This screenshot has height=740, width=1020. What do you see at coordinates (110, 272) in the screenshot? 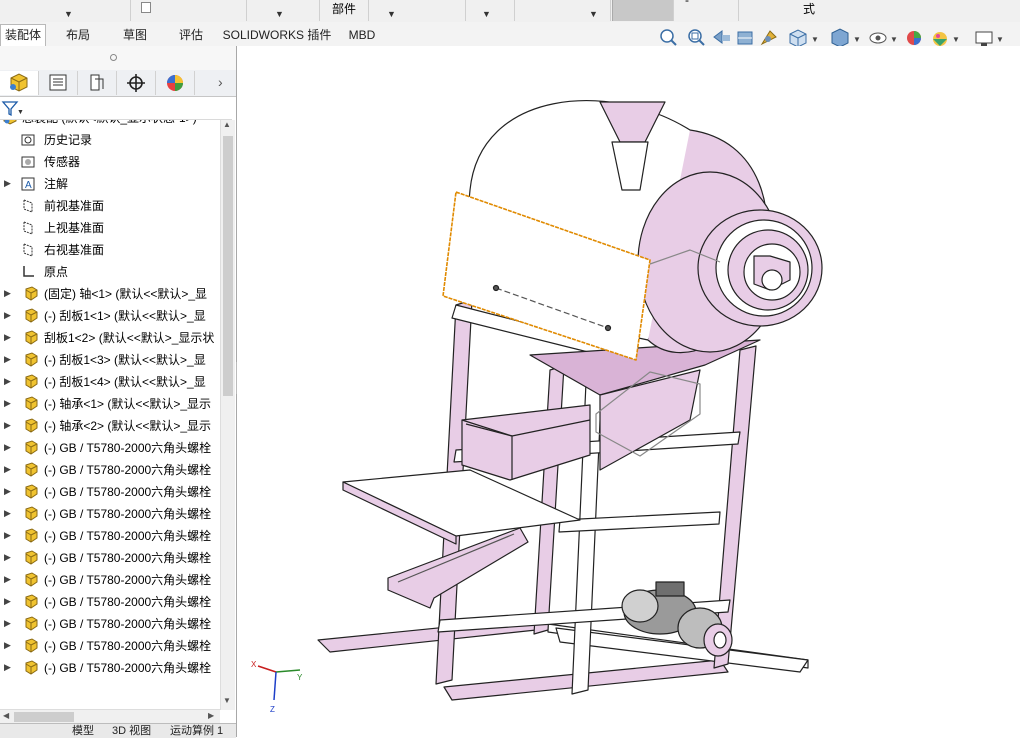
I see `tree-item: 原点` at bounding box center [110, 272].